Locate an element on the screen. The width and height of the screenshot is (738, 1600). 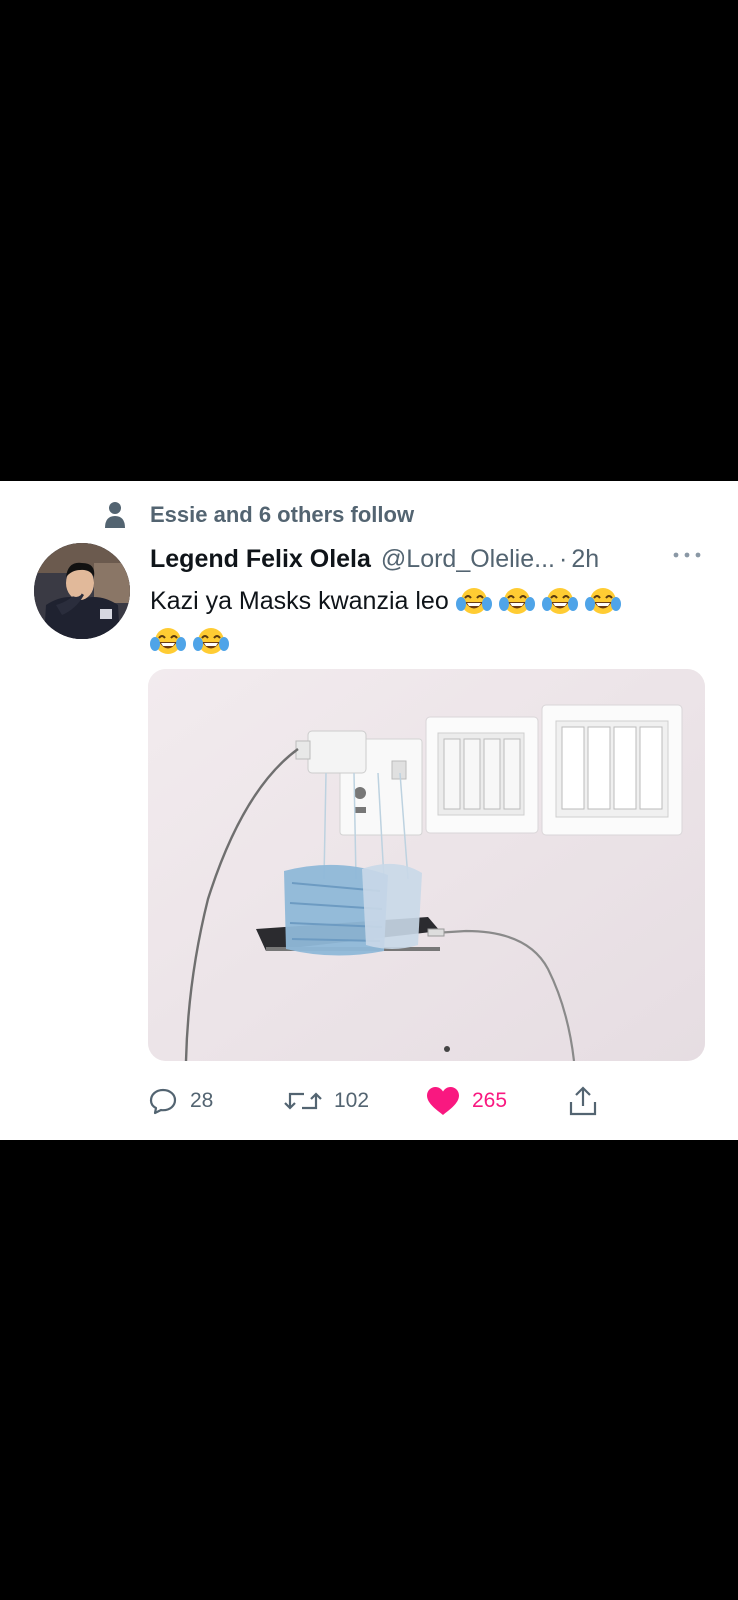
author-name: Legend Felix Olela is located at coordinates (260, 559).